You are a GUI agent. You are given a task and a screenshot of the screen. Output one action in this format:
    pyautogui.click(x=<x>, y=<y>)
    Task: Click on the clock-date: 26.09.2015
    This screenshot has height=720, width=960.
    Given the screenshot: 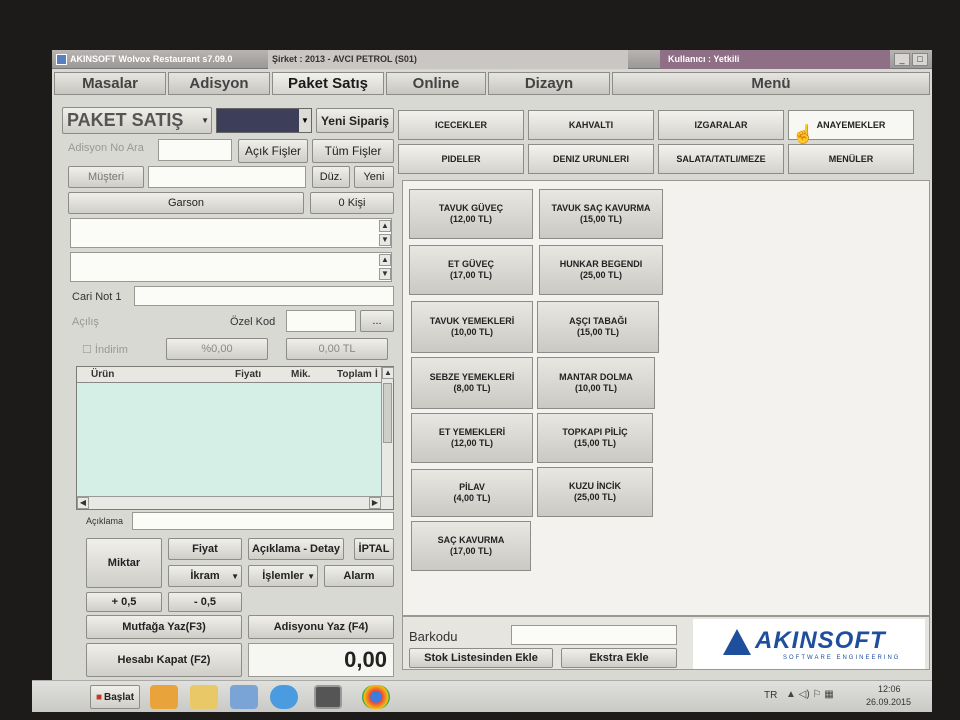 What is the action you would take?
    pyautogui.click(x=888, y=702)
    